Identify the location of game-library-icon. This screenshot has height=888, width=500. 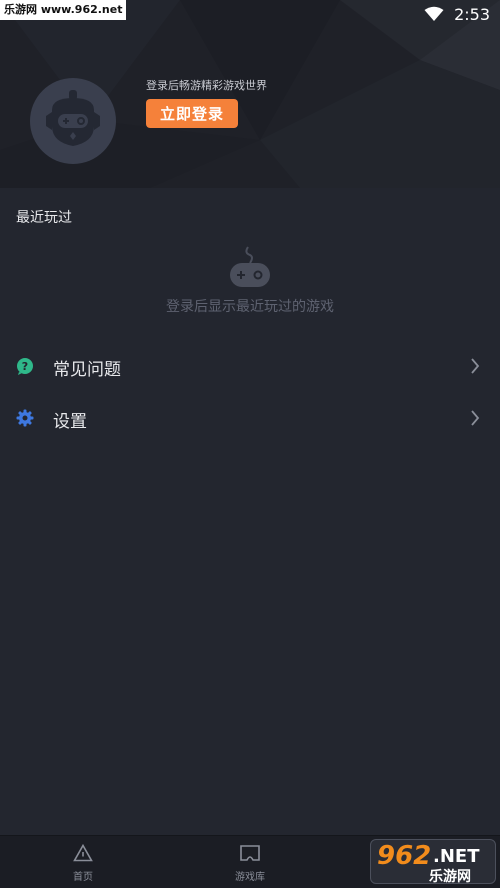
(250, 853).